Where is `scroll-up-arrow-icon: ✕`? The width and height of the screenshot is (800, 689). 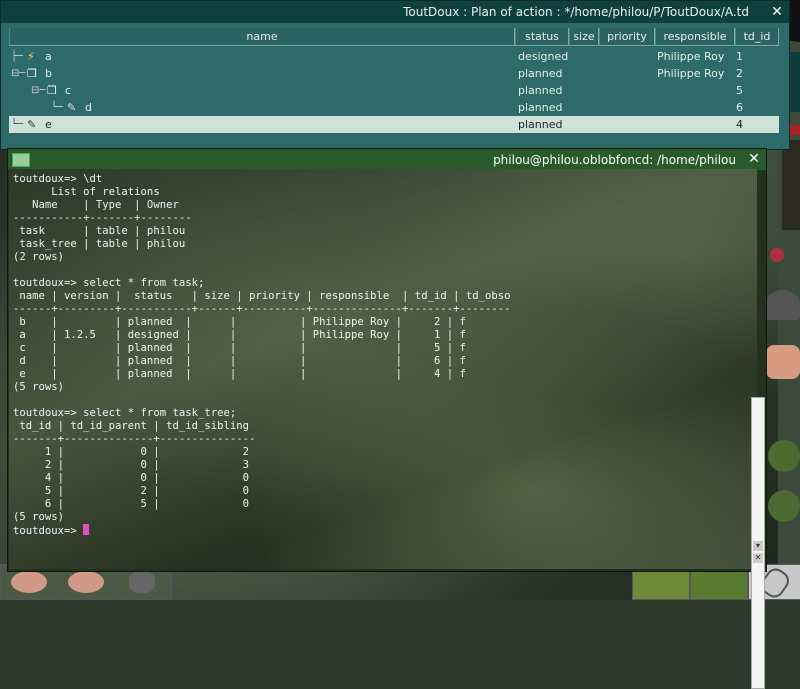 scroll-up-arrow-icon: ✕ is located at coordinates (758, 558).